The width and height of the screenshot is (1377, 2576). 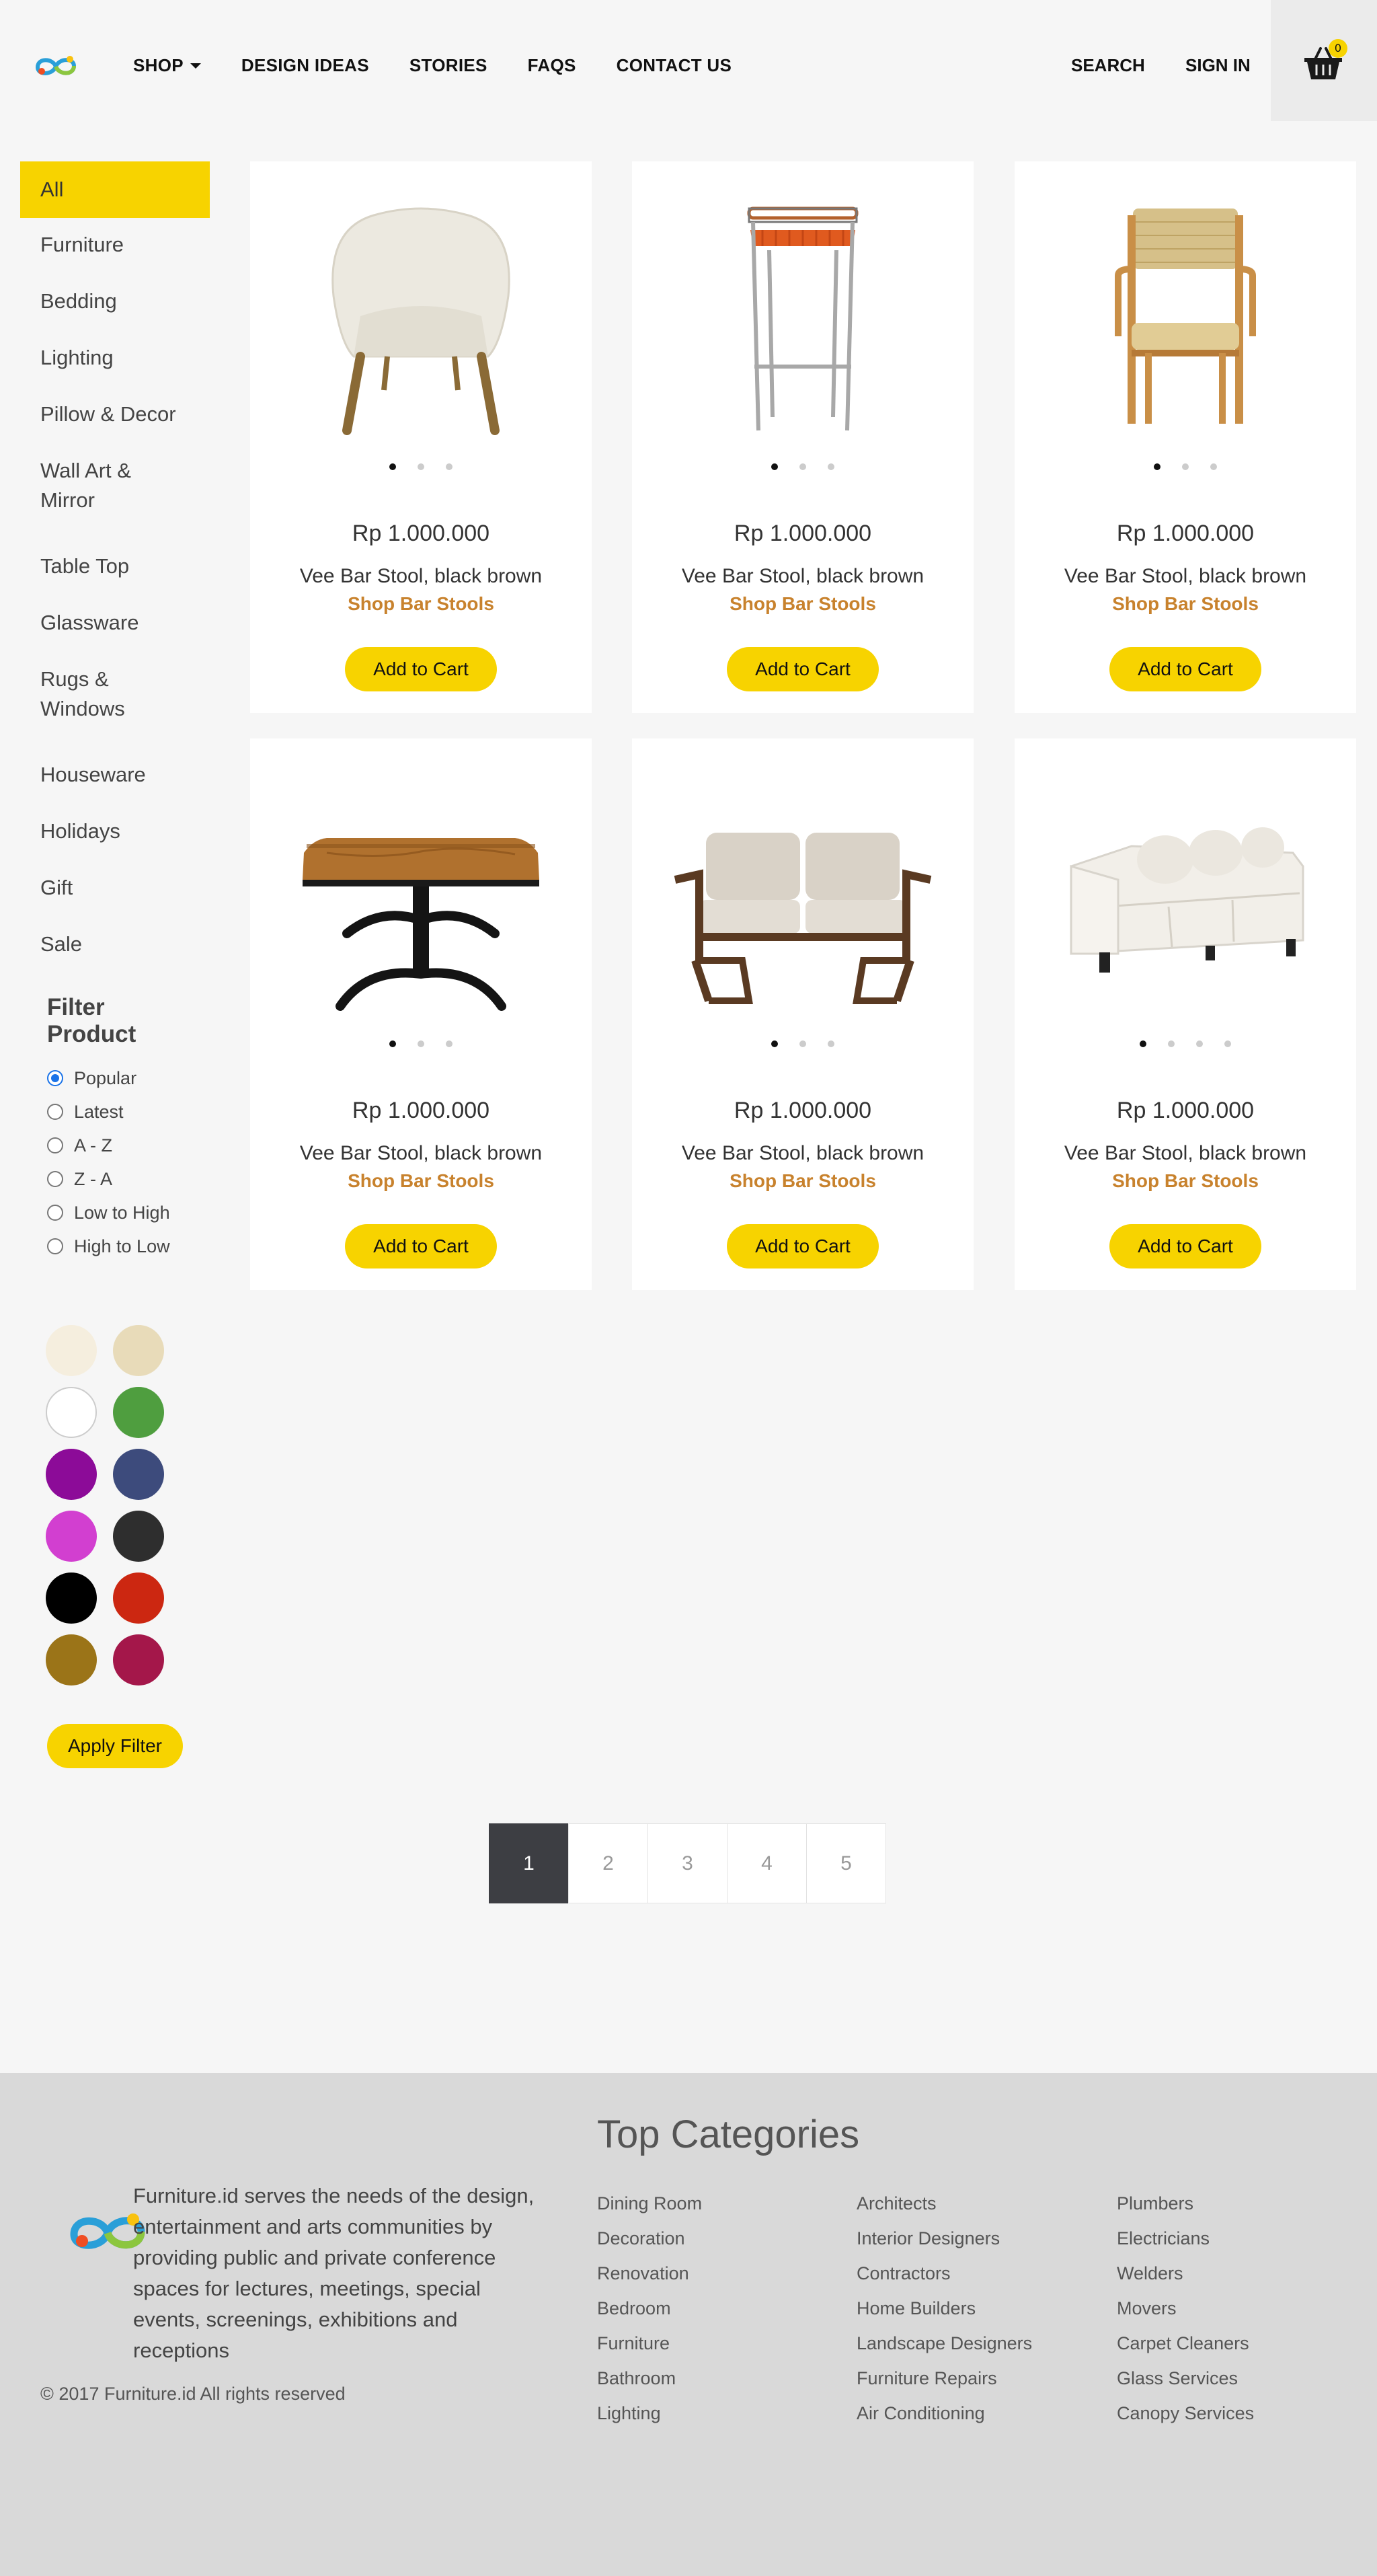 I want to click on sort-option-label: High to Low, so click(x=122, y=1246).